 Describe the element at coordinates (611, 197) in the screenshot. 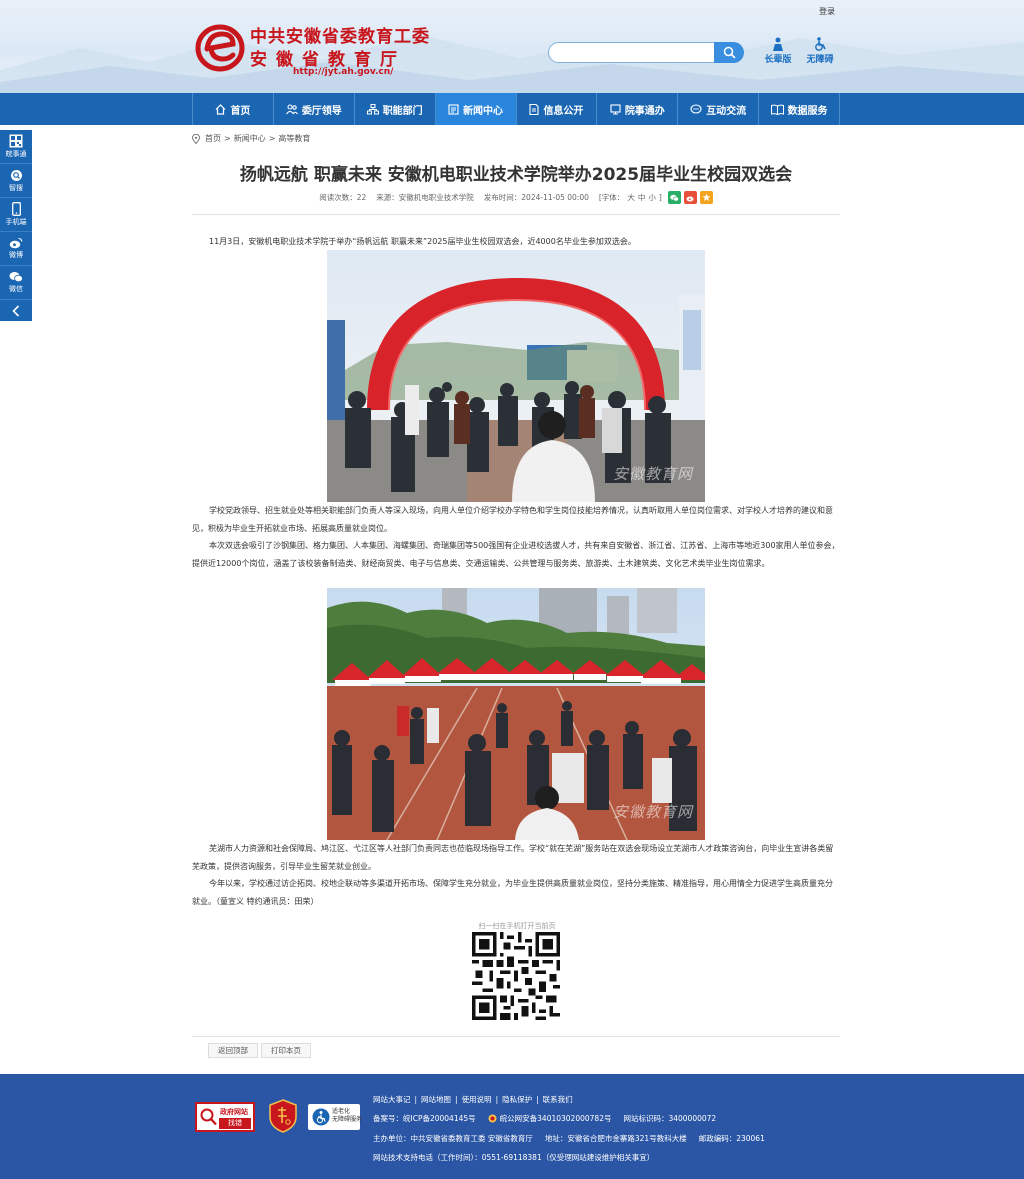

I see `font-size-label: [字体：` at that location.